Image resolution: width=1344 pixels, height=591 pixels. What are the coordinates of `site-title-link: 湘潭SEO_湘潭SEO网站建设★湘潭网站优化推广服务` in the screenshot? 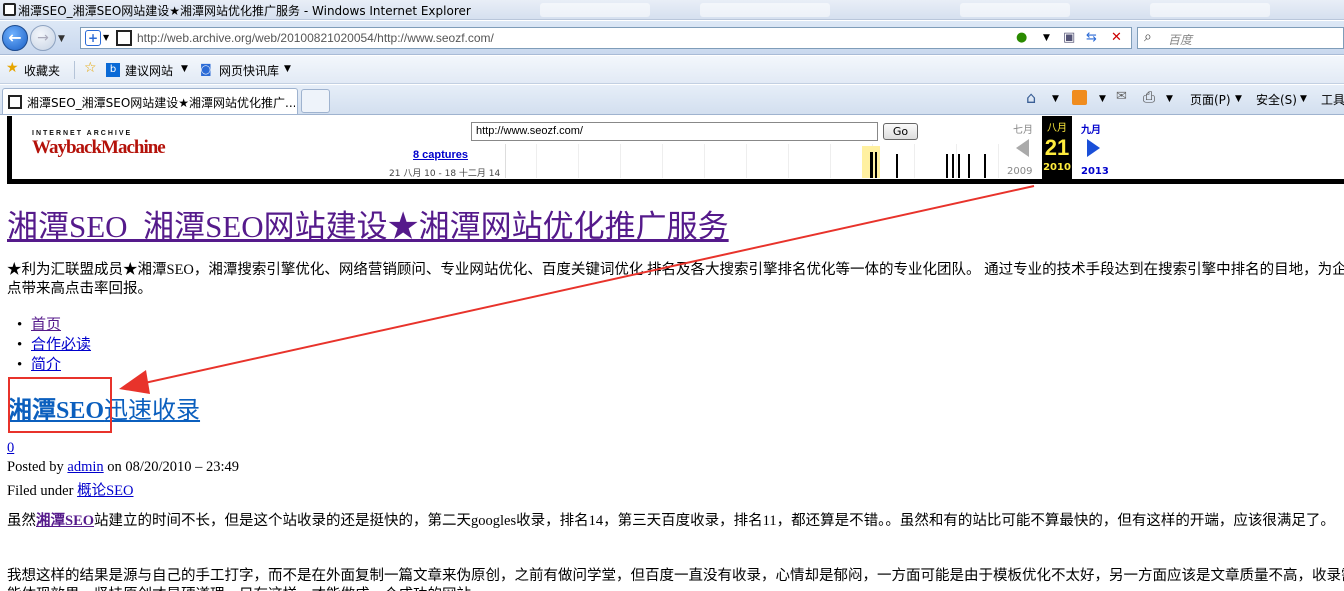 It's located at (368, 223).